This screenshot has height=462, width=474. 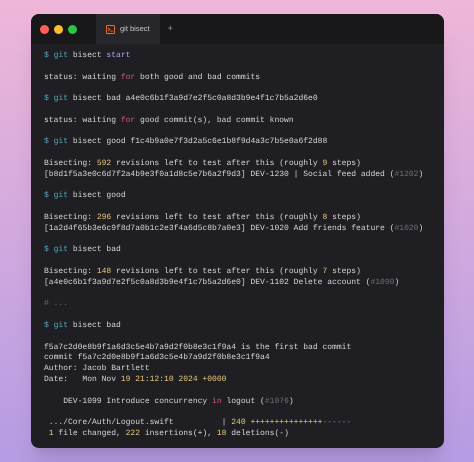 I want to click on zoom-button, so click(x=72, y=29).